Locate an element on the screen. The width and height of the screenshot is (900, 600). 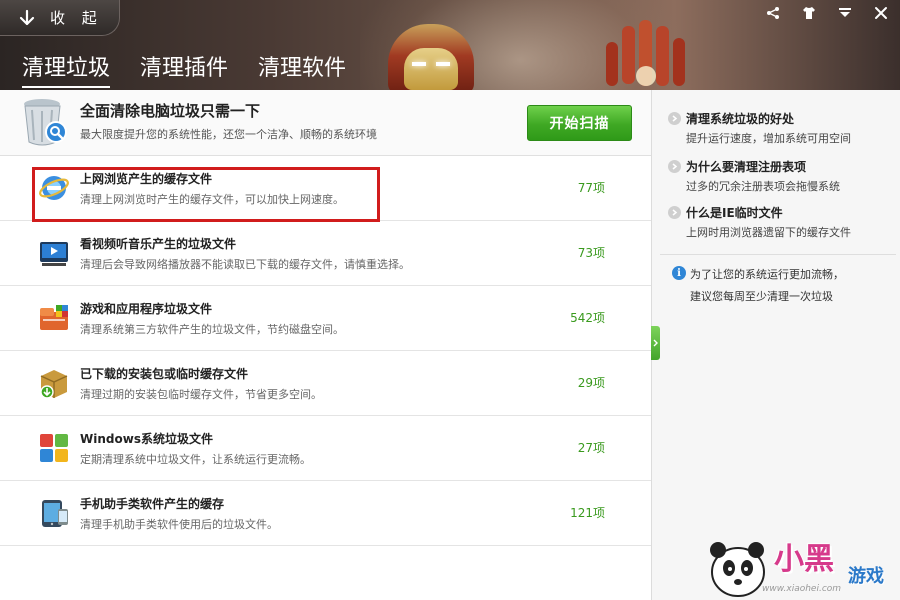
skin-button is located at coordinates (809, 13).